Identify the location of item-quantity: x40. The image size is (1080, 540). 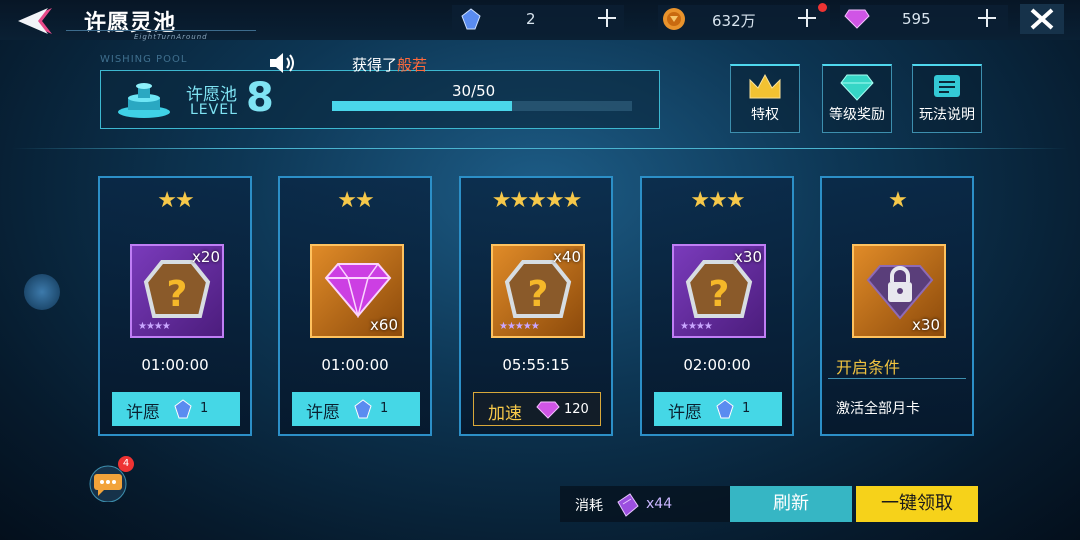
(567, 257).